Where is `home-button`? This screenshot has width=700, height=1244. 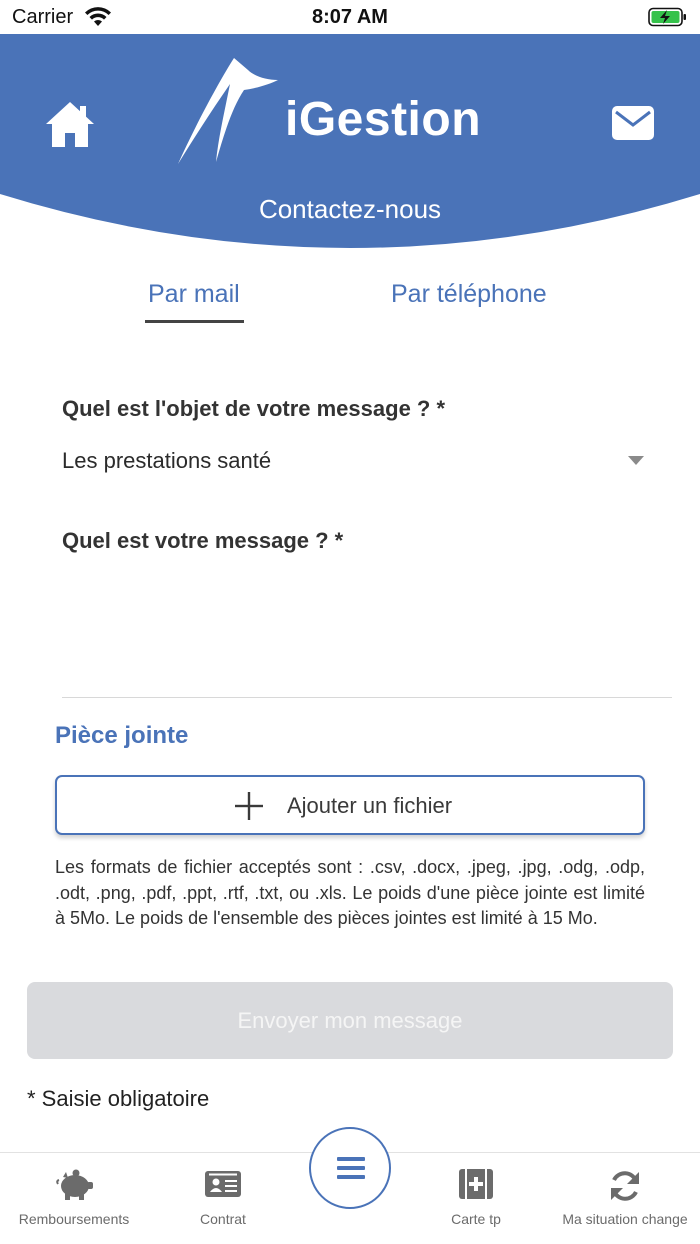 home-button is located at coordinates (70, 125).